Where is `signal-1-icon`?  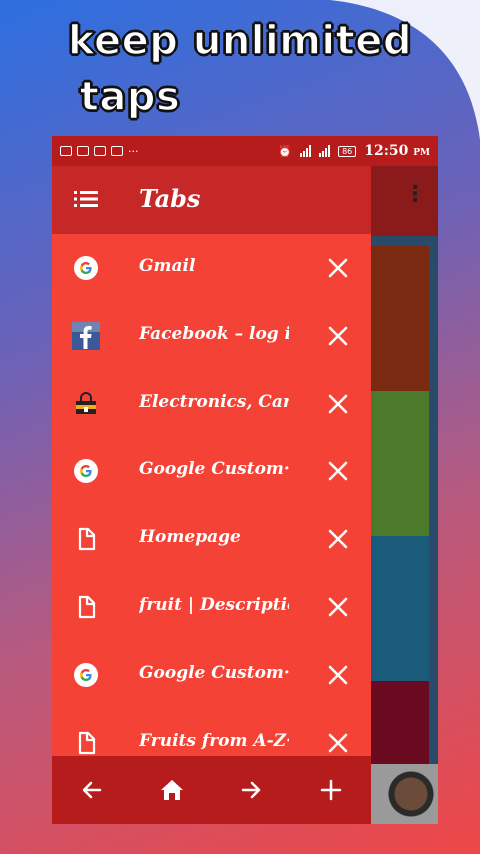
signal-1-icon is located at coordinates (306, 151).